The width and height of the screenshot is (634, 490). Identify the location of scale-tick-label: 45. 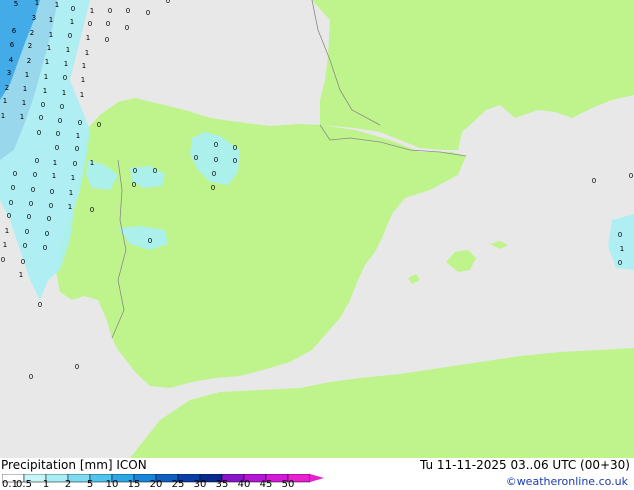
(266, 484).